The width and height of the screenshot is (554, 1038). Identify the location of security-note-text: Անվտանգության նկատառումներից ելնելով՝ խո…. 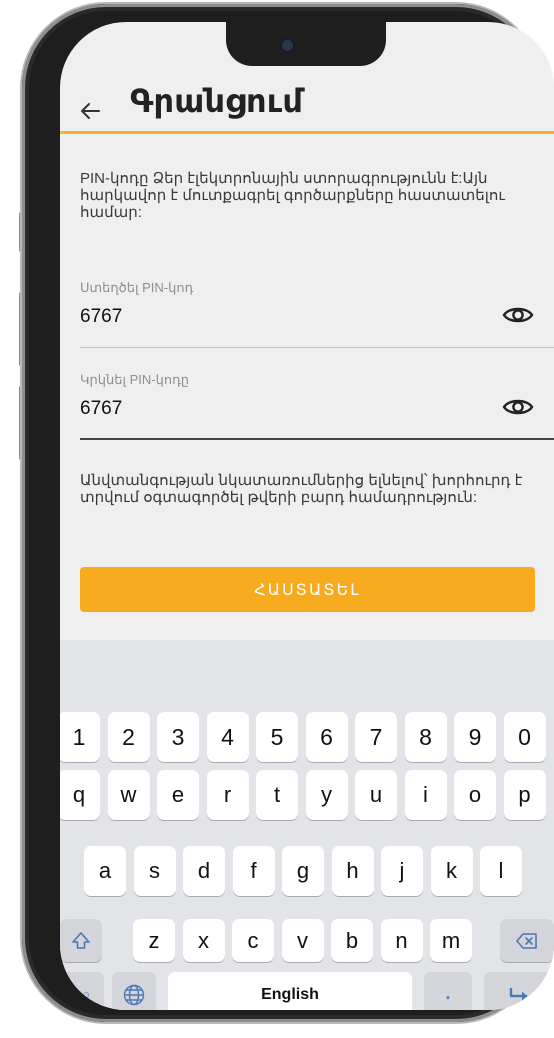
(301, 489).